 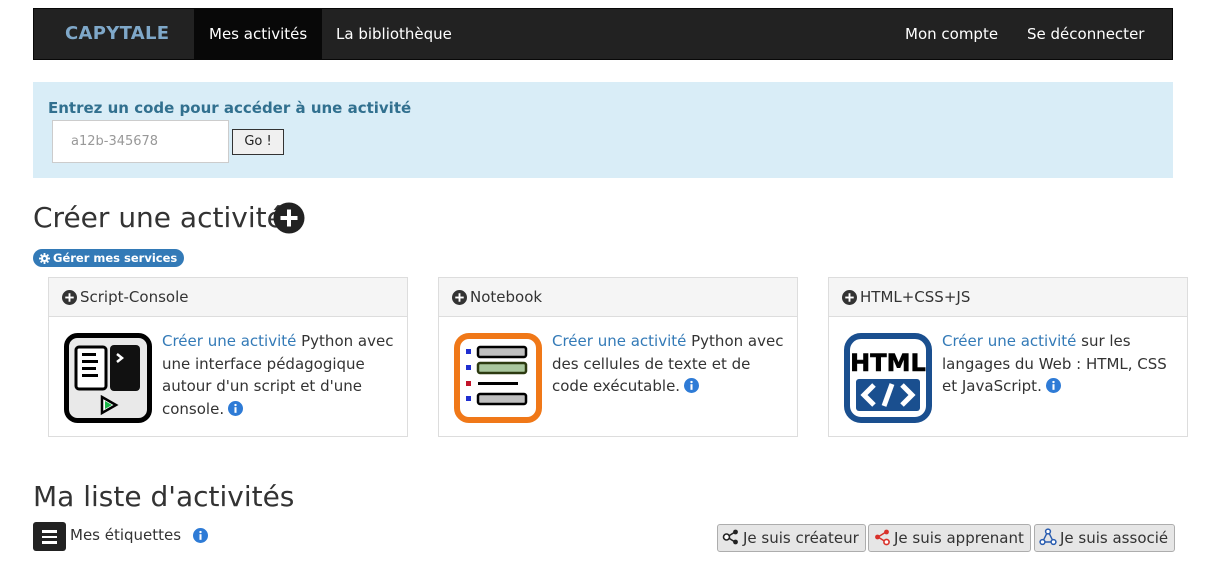 I want to click on tags-label: Mes étiquettes, so click(x=126, y=535).